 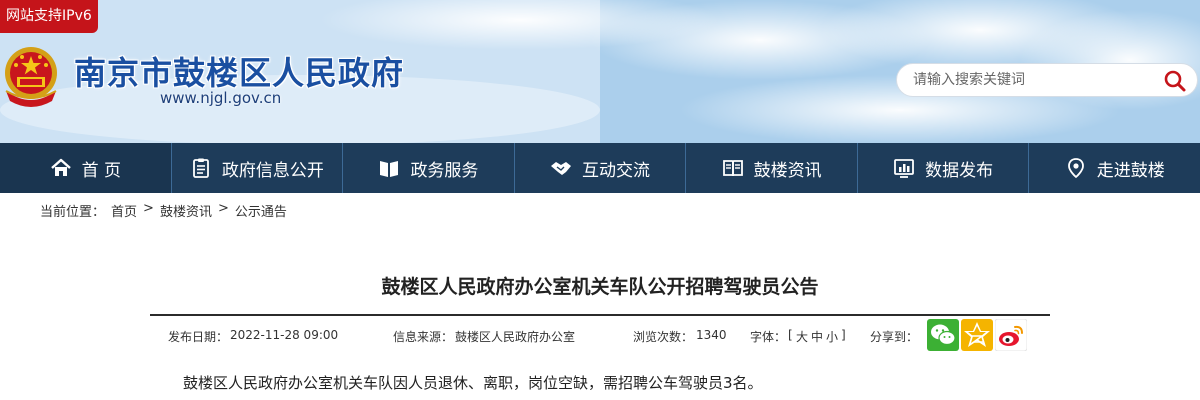 What do you see at coordinates (943, 335) in the screenshot?
I see `wechat-icon` at bounding box center [943, 335].